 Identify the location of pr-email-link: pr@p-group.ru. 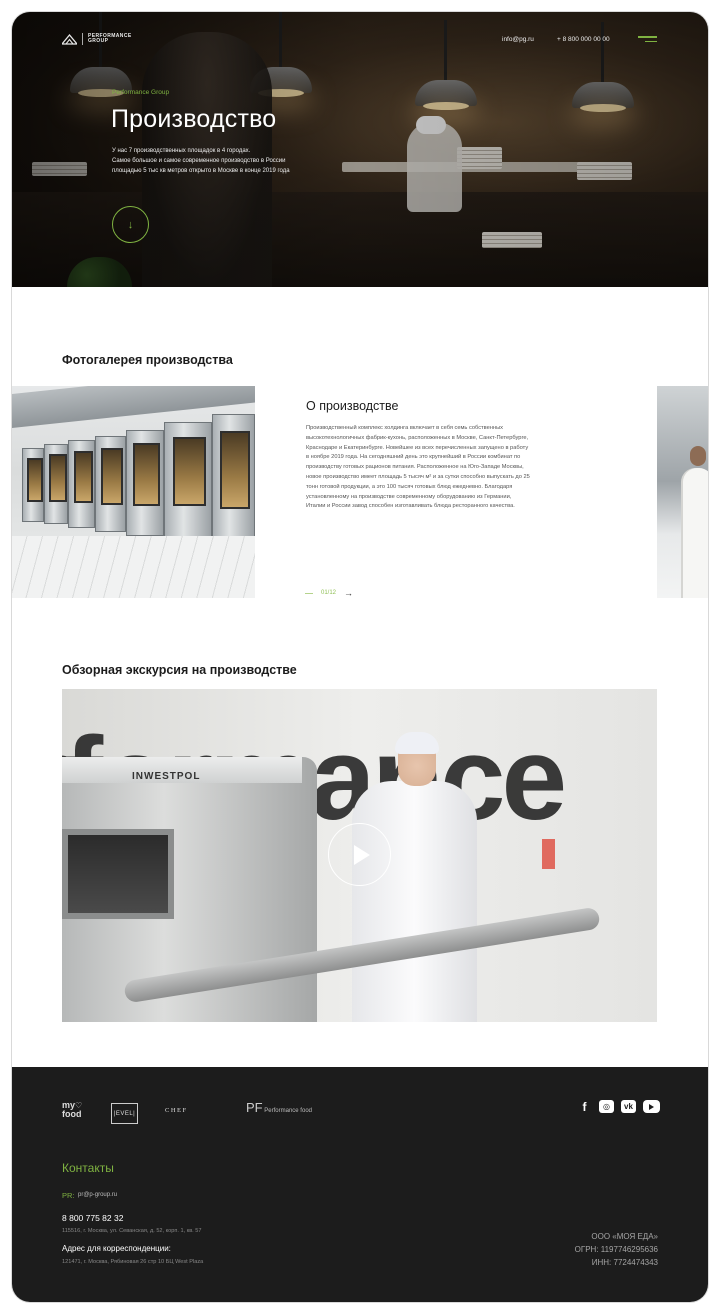
(97, 1195).